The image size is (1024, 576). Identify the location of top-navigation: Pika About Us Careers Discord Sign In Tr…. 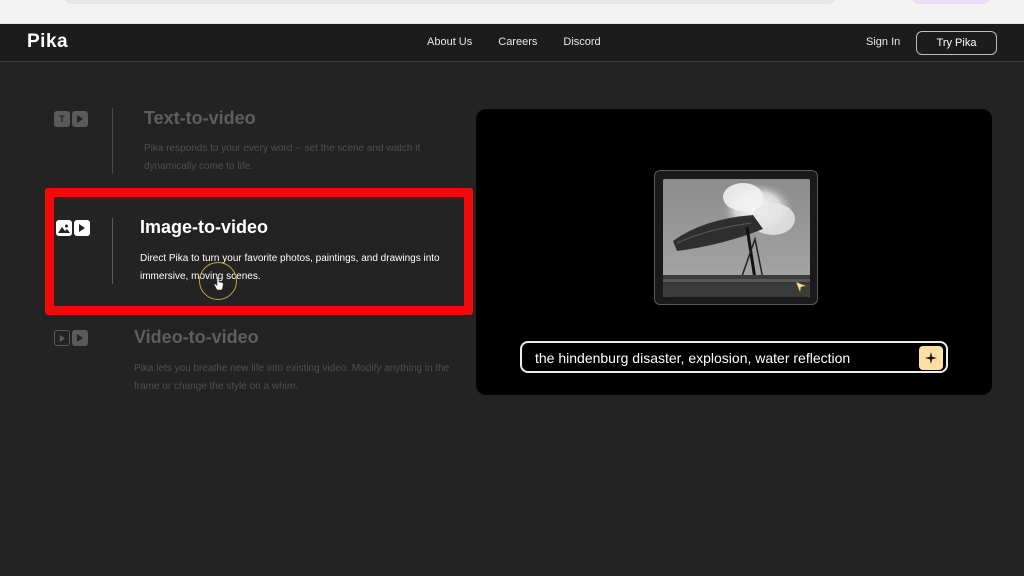
(512, 43).